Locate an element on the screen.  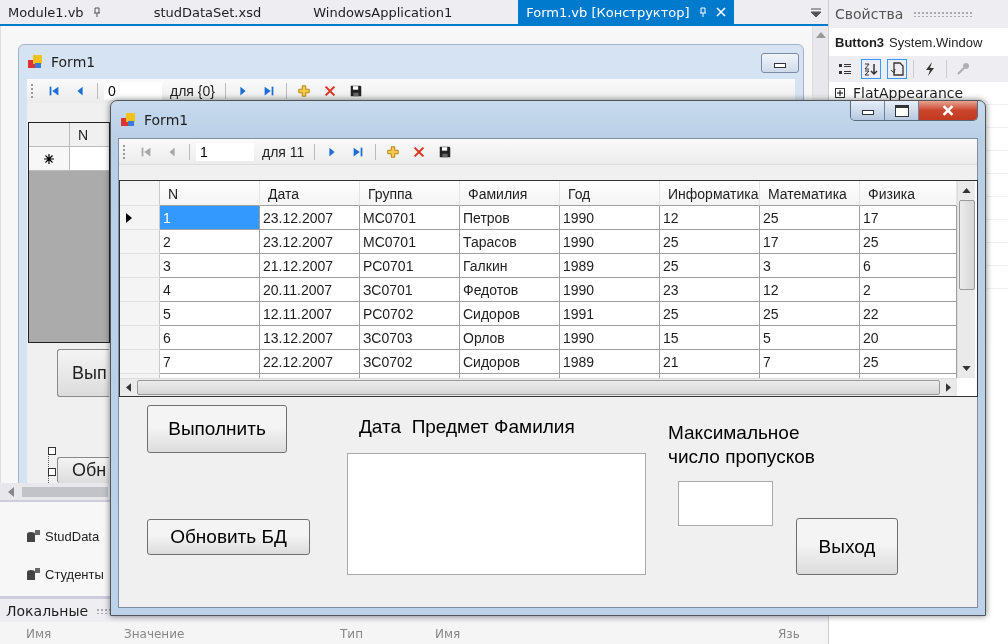
table-cell: Тарасов is located at coordinates (510, 242).